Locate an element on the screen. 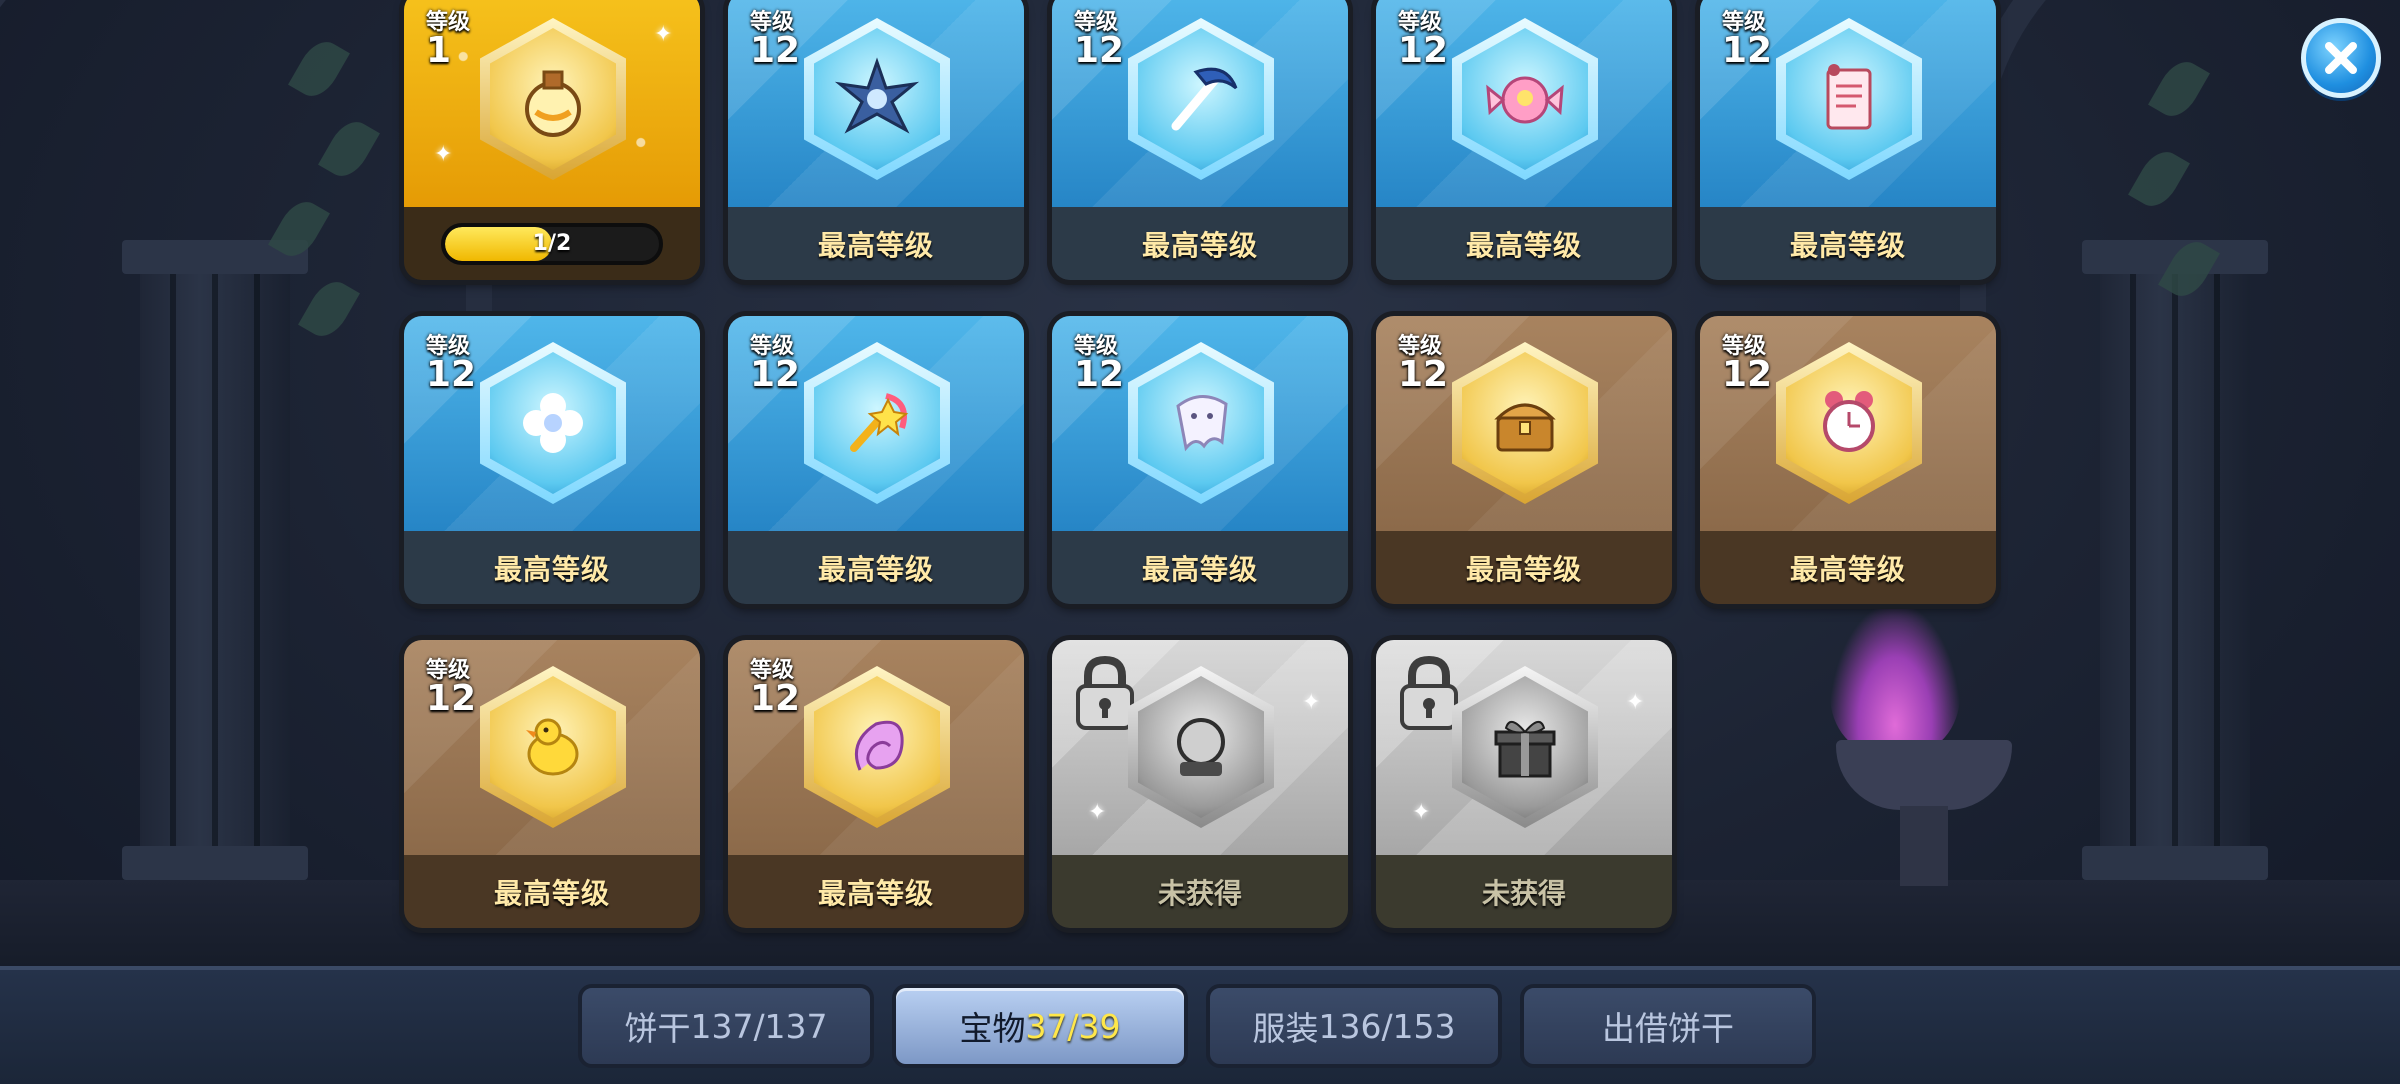  pink-shell-icon is located at coordinates (879, 745).